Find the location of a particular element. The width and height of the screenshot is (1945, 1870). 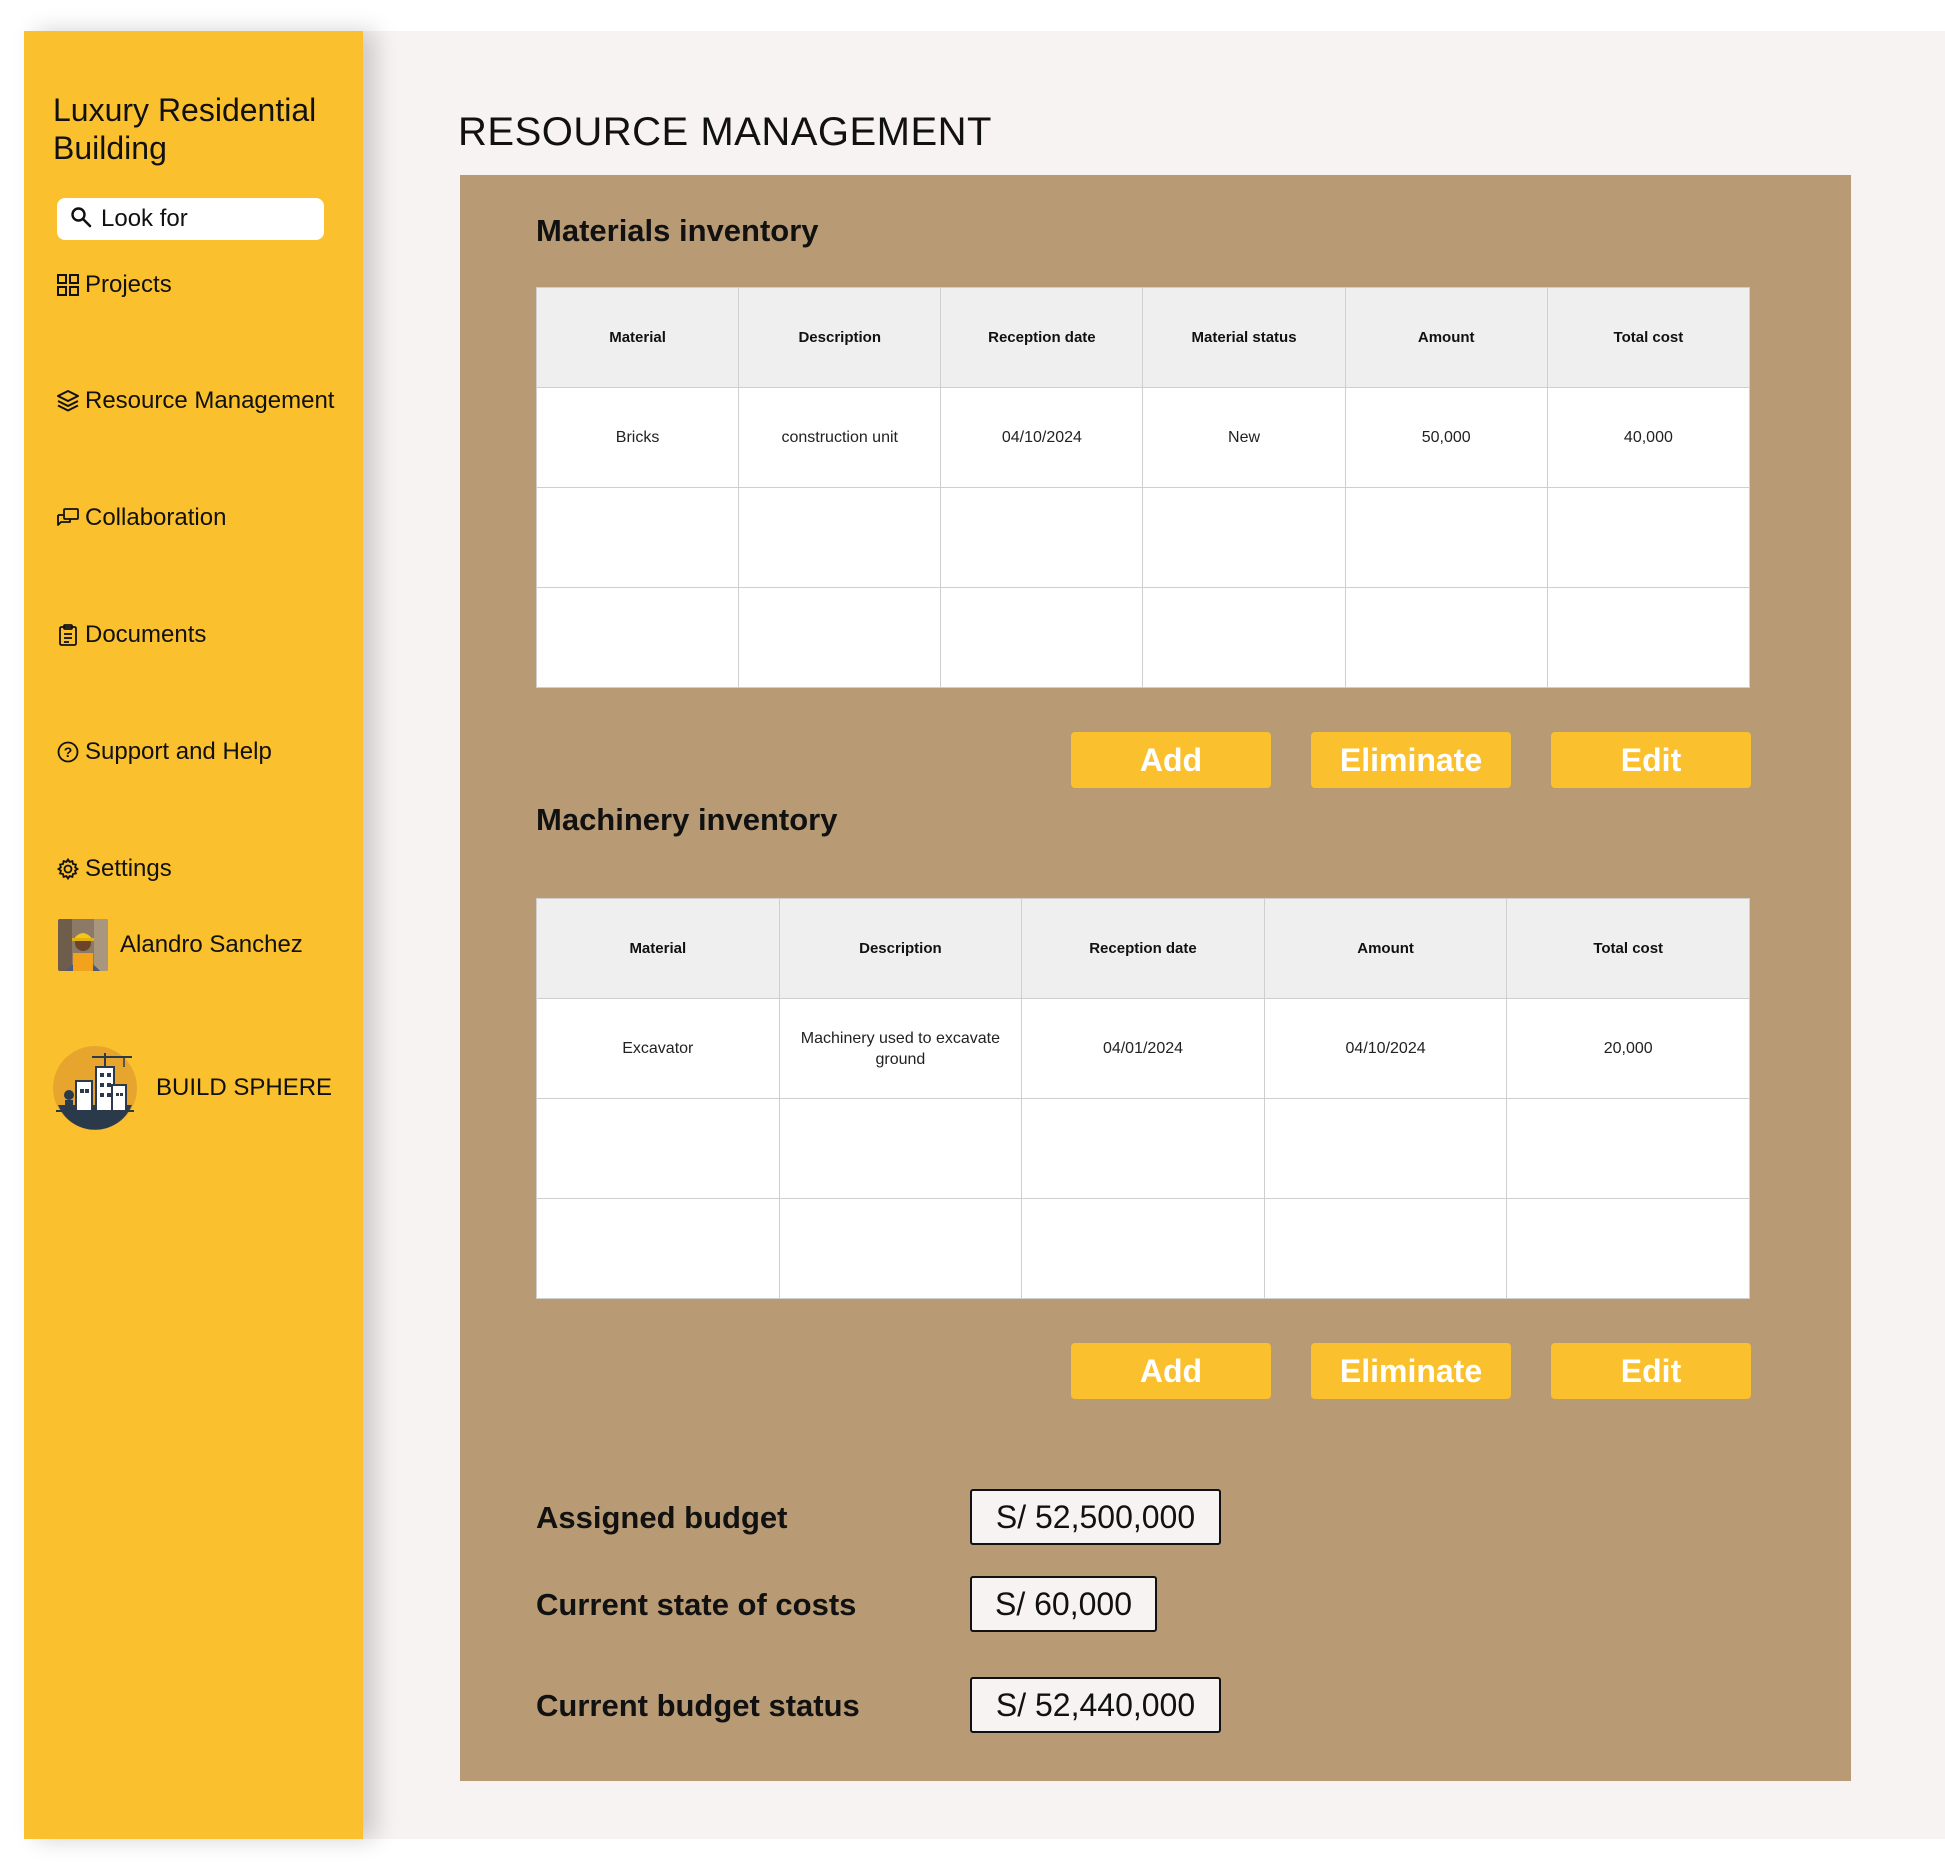

sidebar-item-settings: Settings is located at coordinates (113, 869).